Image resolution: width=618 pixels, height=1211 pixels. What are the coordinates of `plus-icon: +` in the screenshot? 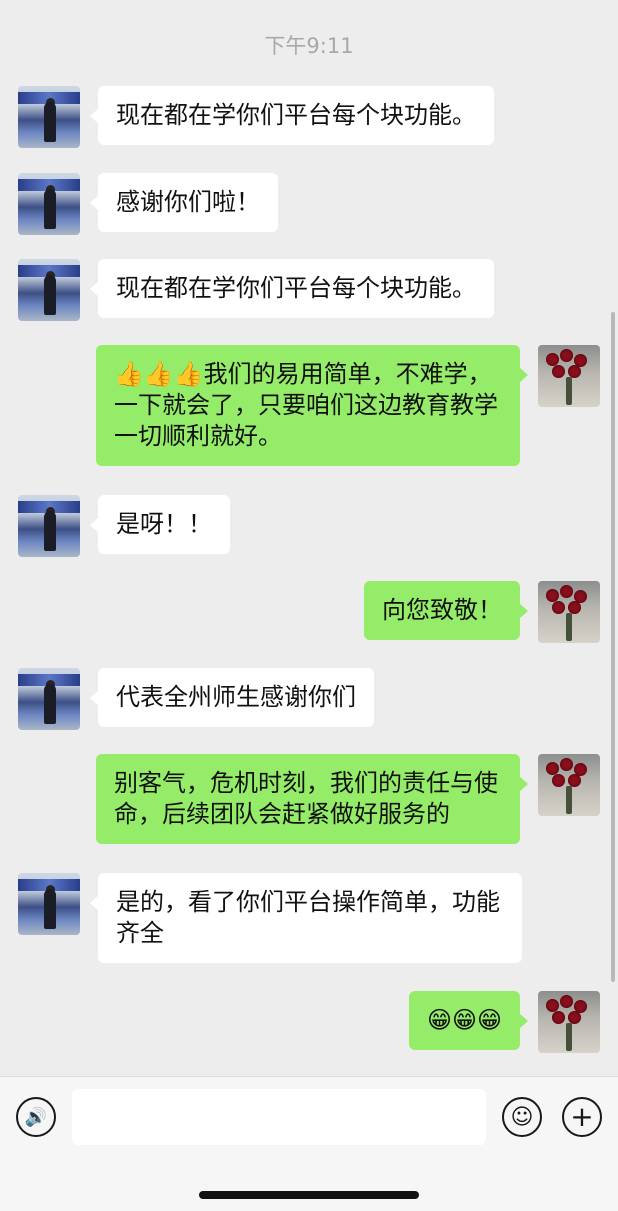 It's located at (582, 1116).